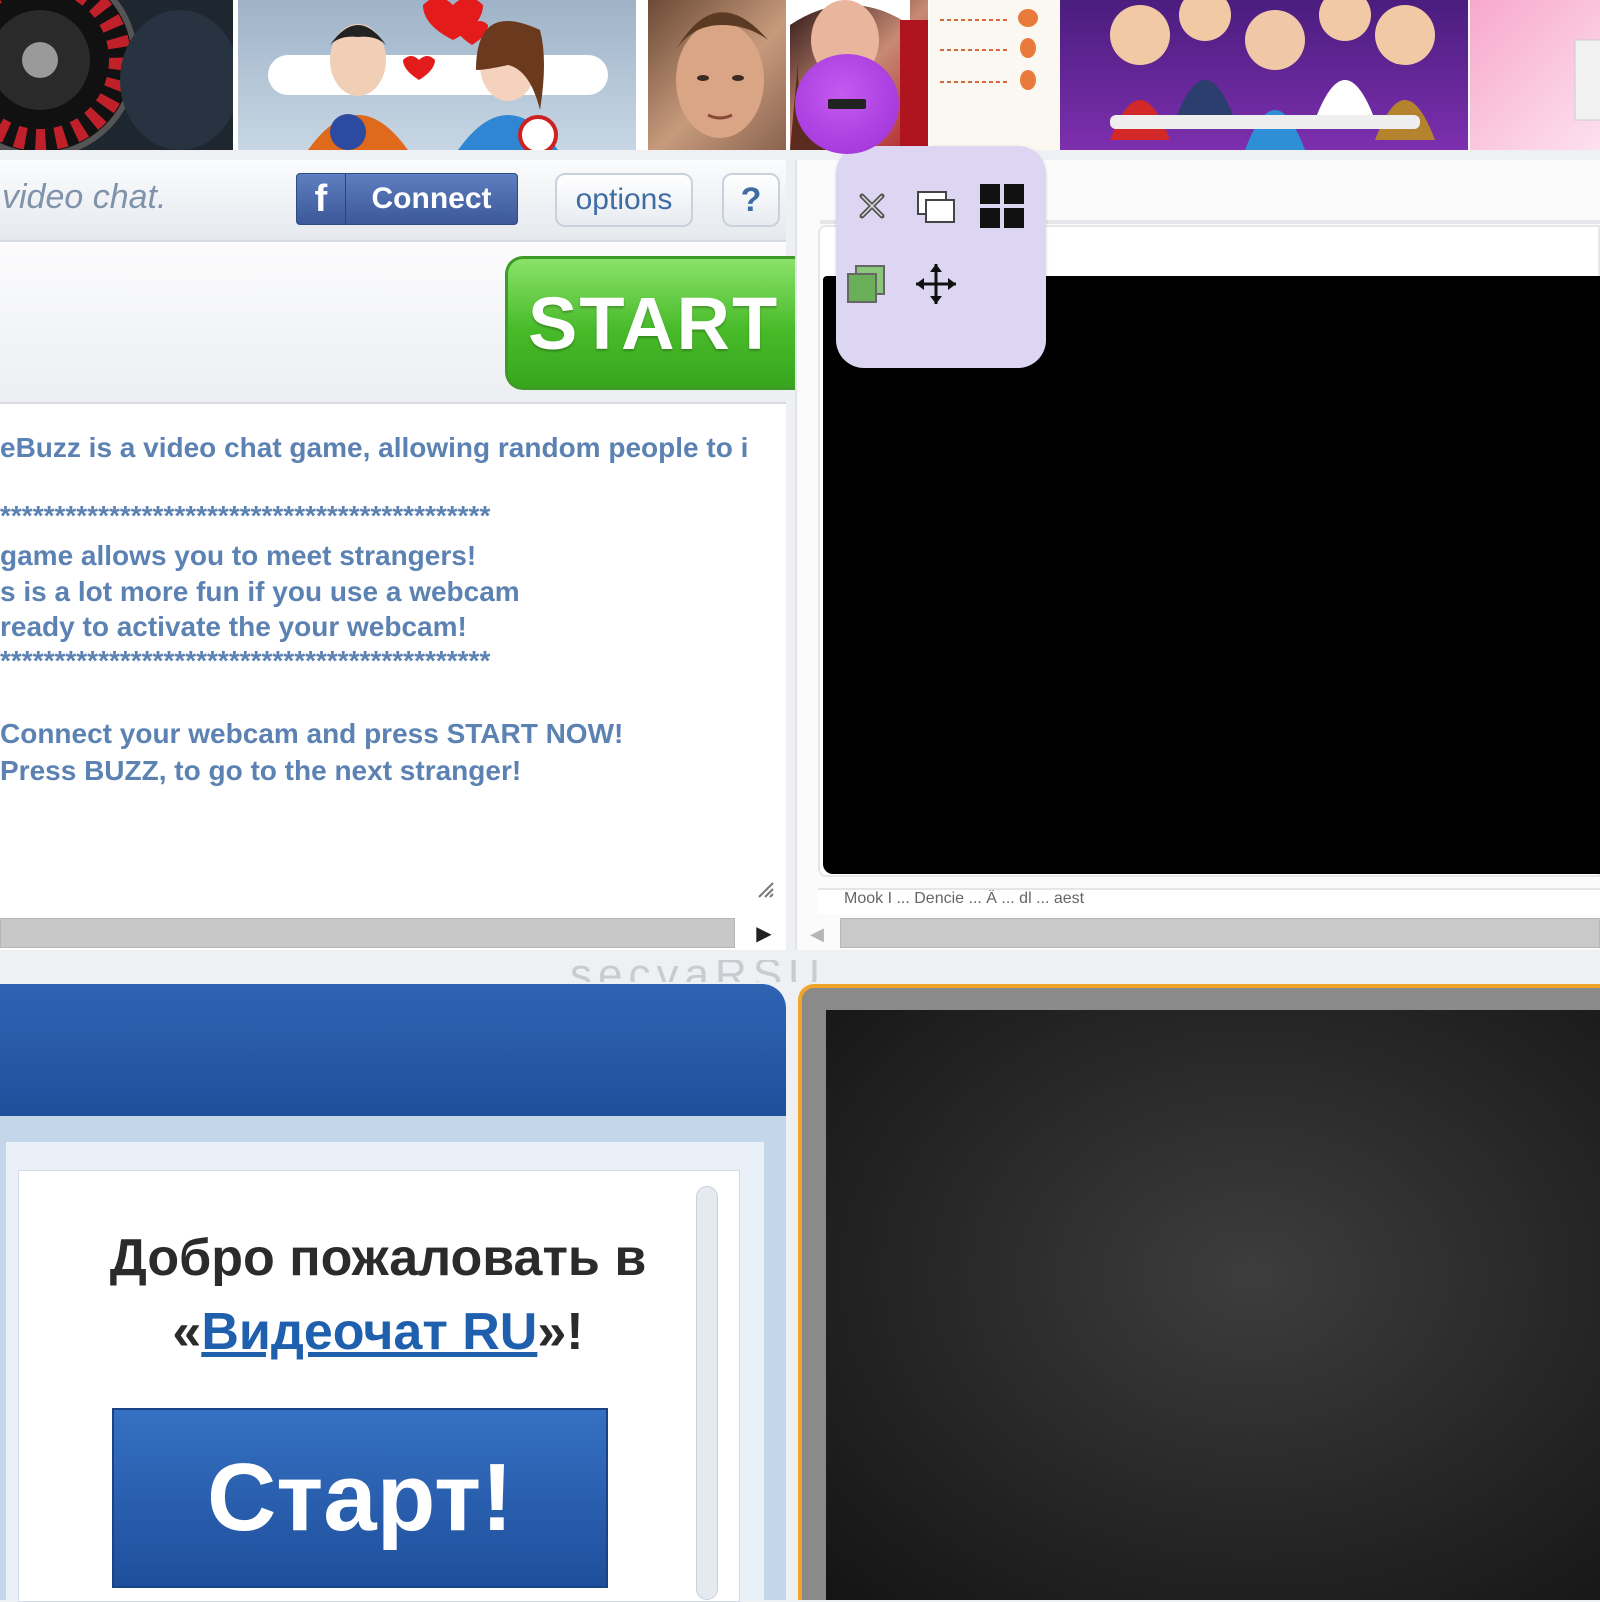 The width and height of the screenshot is (1600, 1602). I want to click on tagline-text: video chat., so click(84, 197).